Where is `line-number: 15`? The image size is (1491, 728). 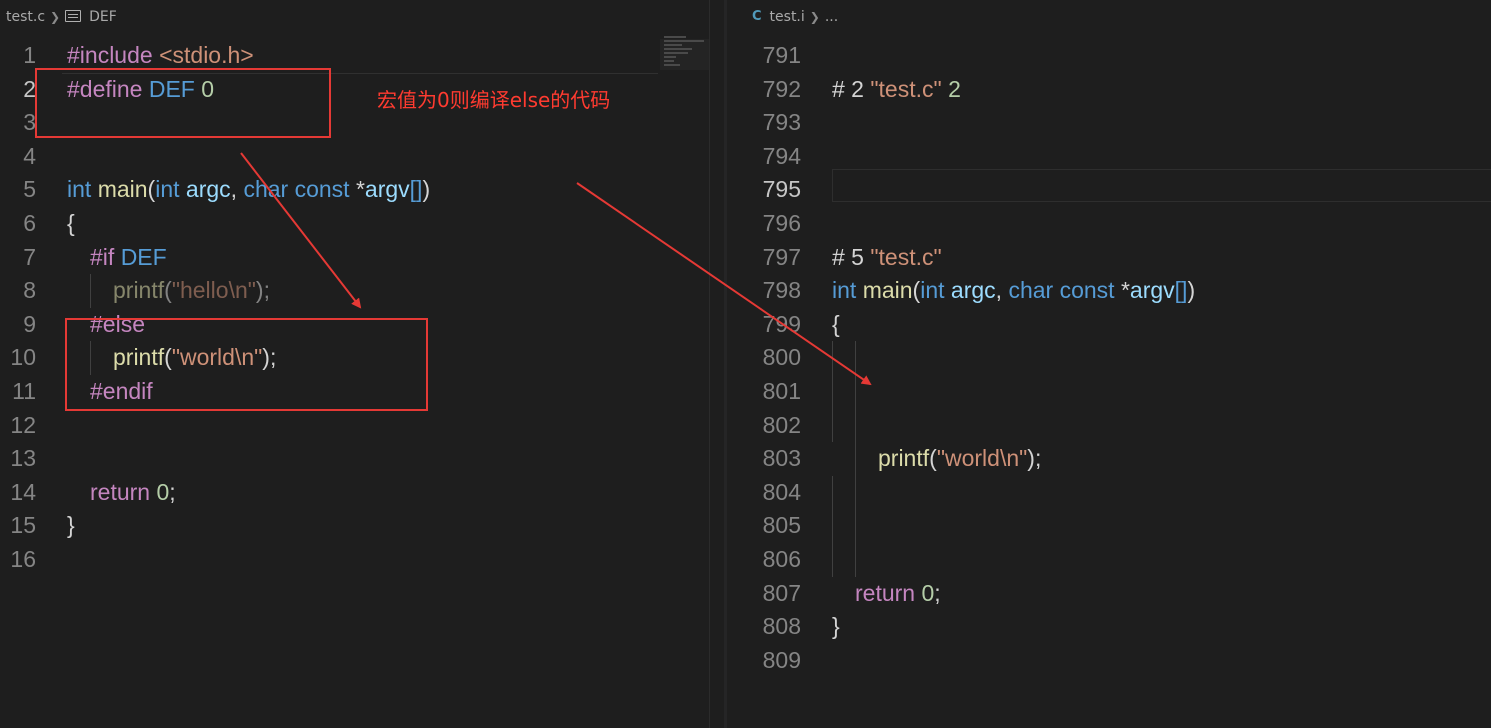
line-number: 15 is located at coordinates (23, 525).